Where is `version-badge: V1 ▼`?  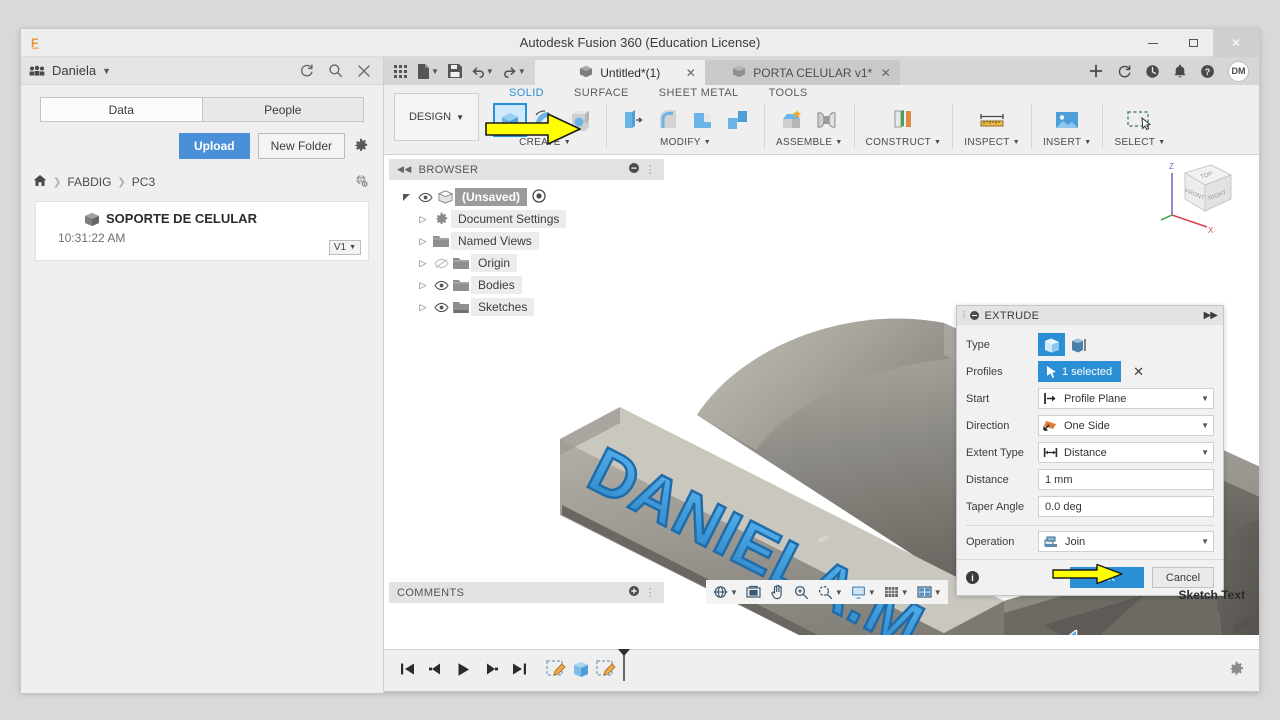 version-badge: V1 ▼ is located at coordinates (344, 247).